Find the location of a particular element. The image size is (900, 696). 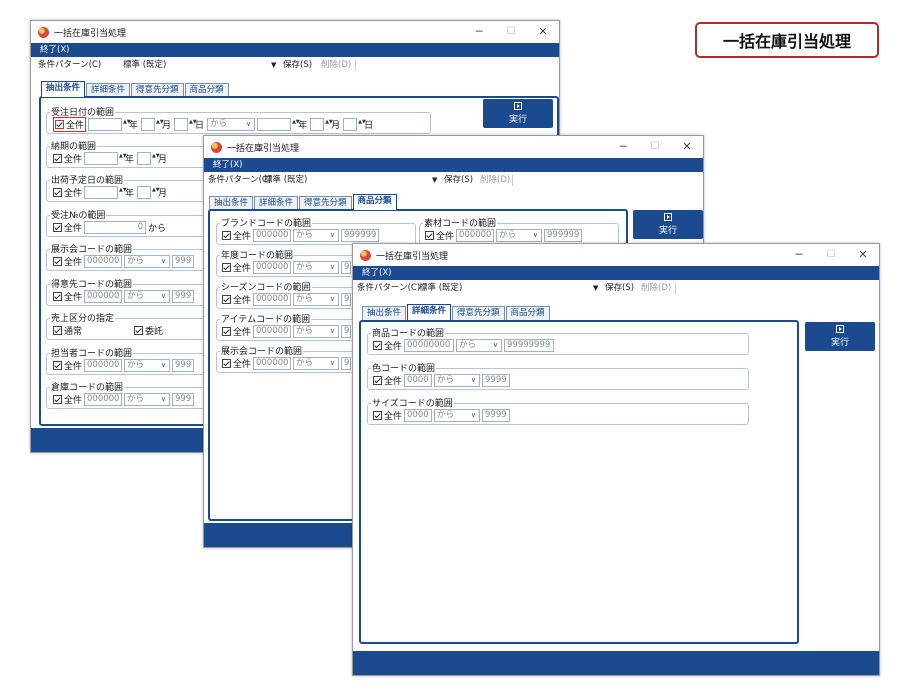

code-from-input: 00000000 is located at coordinates (429, 345).